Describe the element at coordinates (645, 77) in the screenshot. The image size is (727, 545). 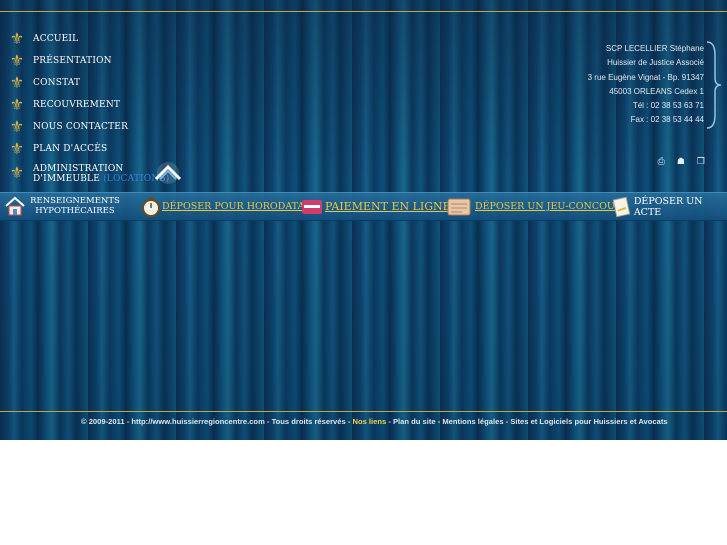
I see `address-street: 3 rue Eugène Vignat - Bp. 91347` at that location.